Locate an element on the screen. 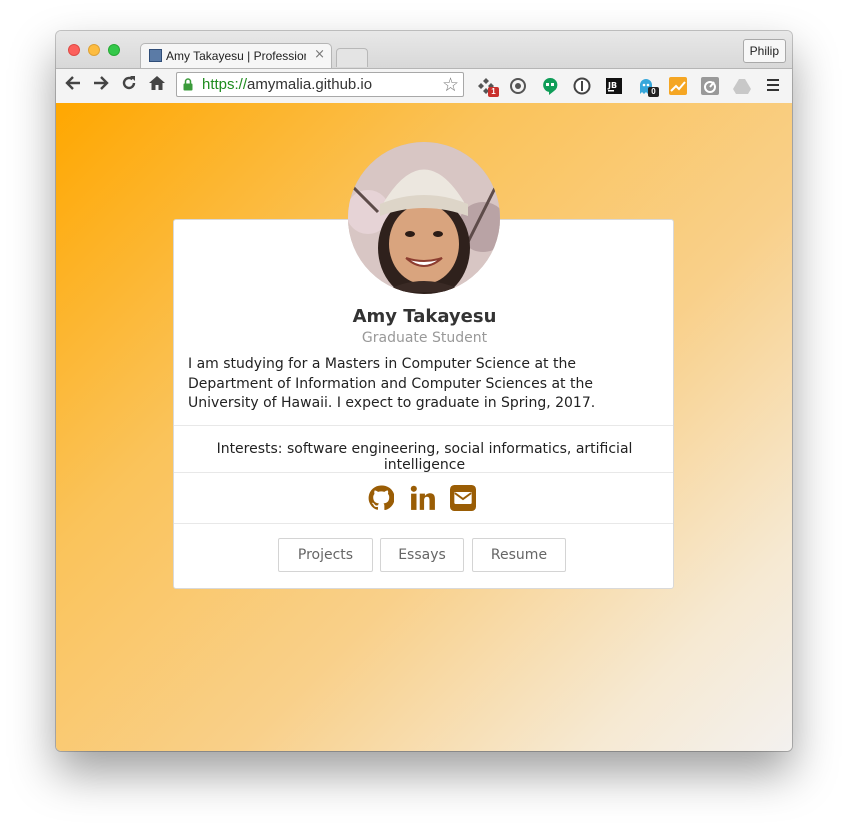 This screenshot has height=832, width=848. extension-badge: 0 is located at coordinates (653, 92).